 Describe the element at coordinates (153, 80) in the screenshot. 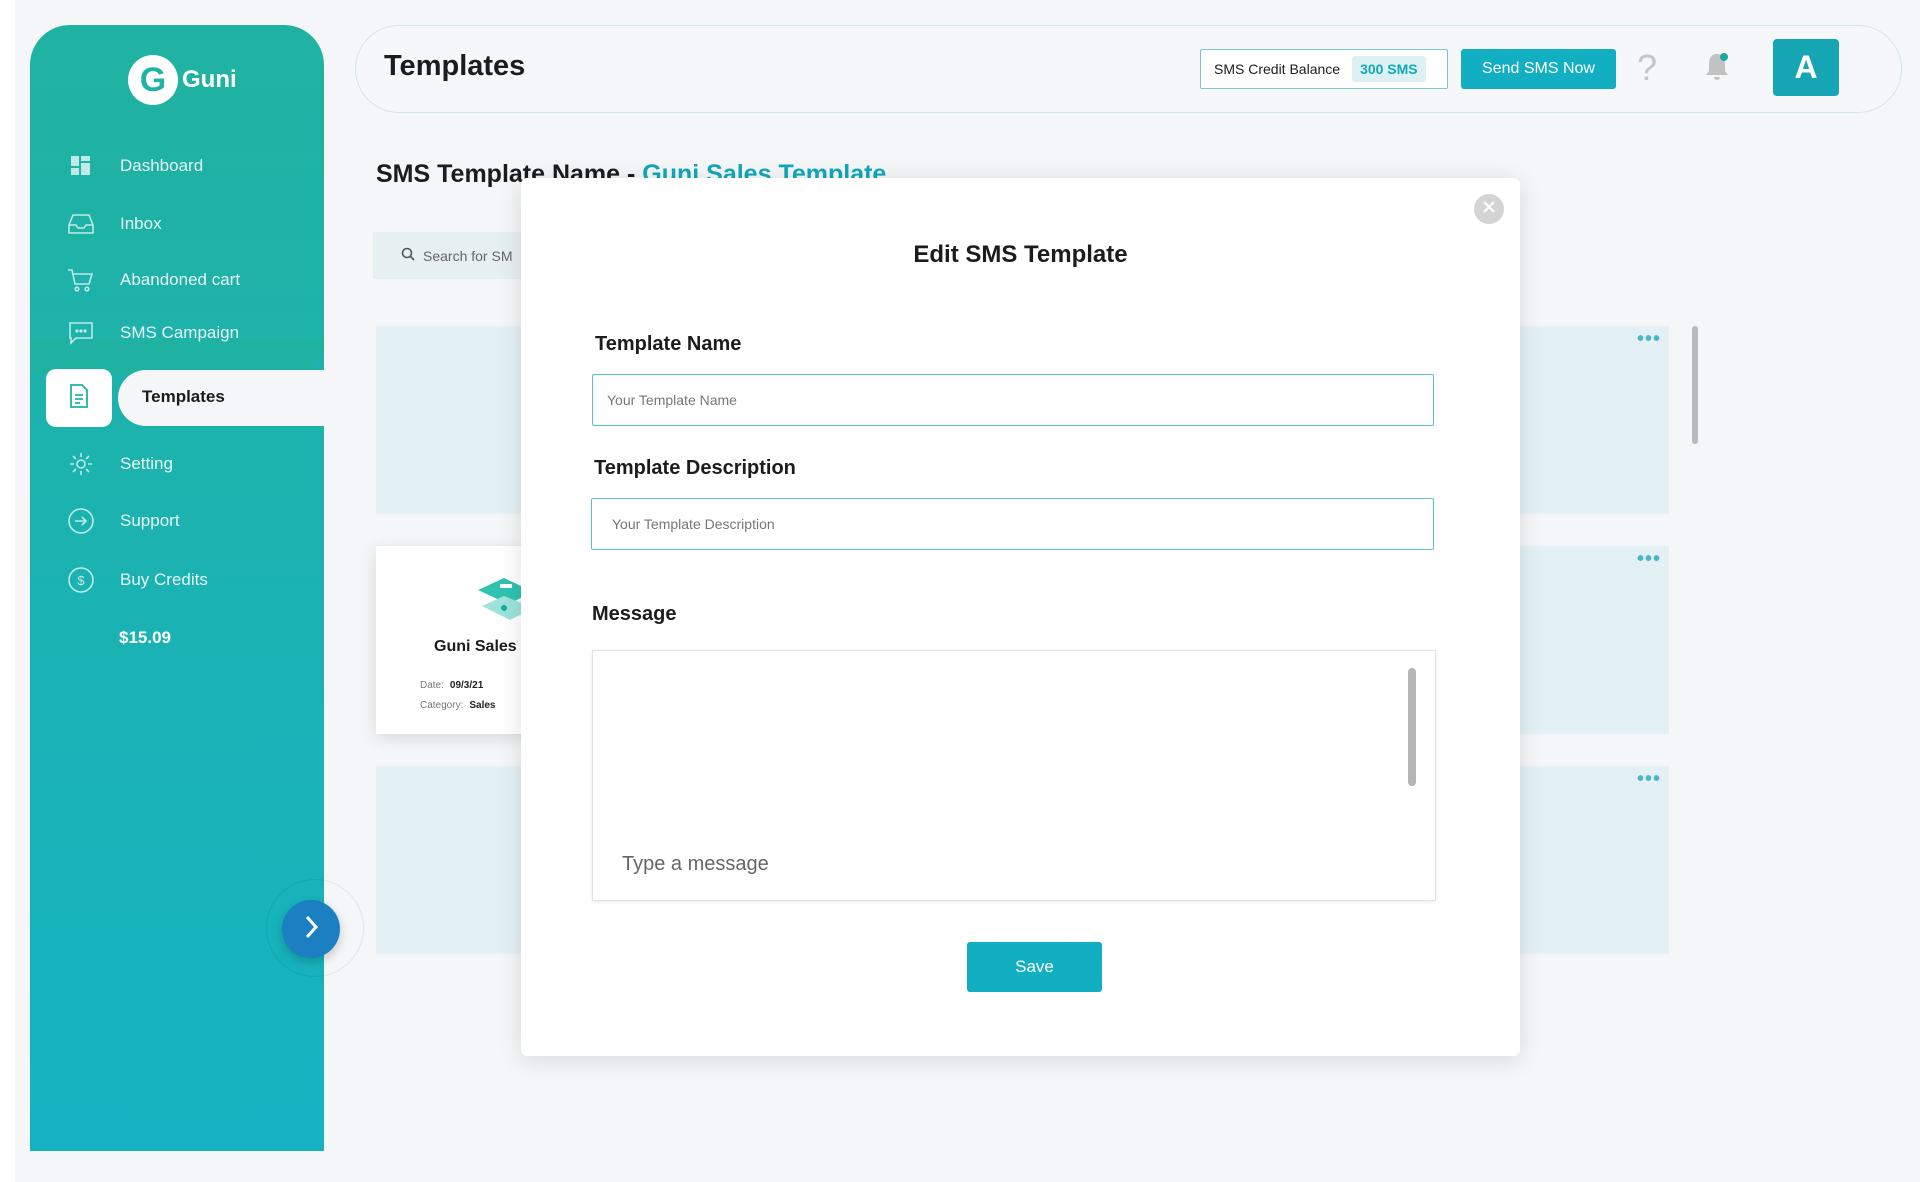

I see `logo-mark: G` at that location.